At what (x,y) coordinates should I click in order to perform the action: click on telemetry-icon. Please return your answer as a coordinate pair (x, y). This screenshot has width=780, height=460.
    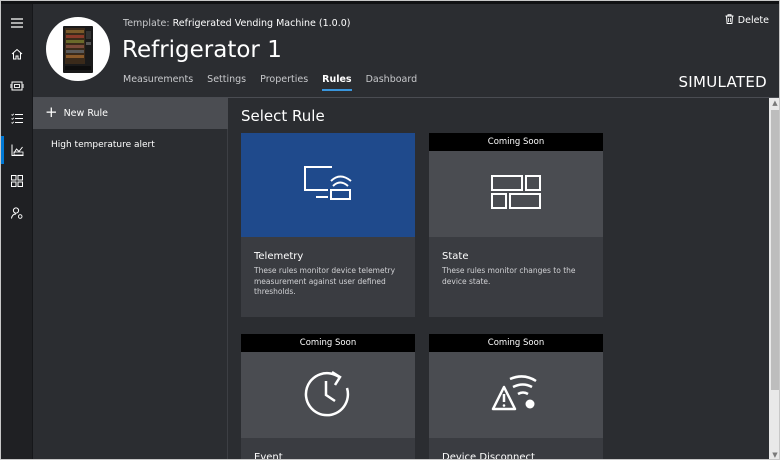
    Looking at the image, I should click on (328, 185).